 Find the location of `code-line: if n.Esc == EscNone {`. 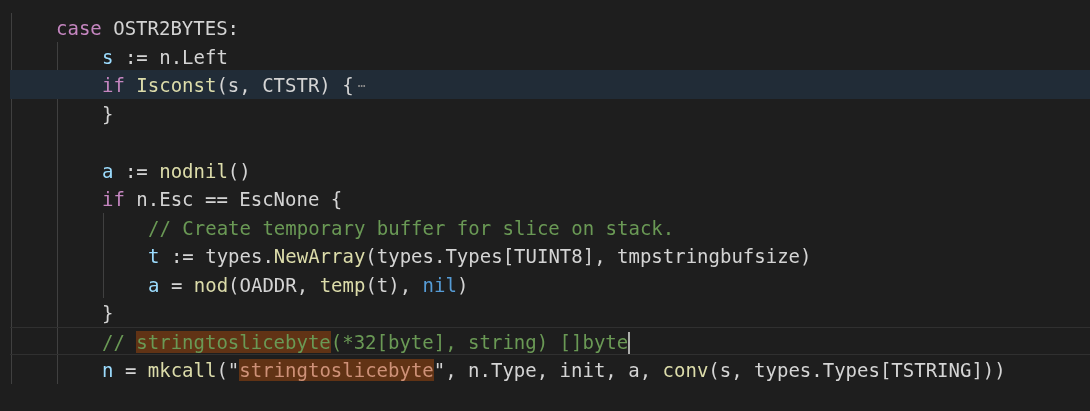

code-line: if n.Esc == EscNone { is located at coordinates (222, 199).